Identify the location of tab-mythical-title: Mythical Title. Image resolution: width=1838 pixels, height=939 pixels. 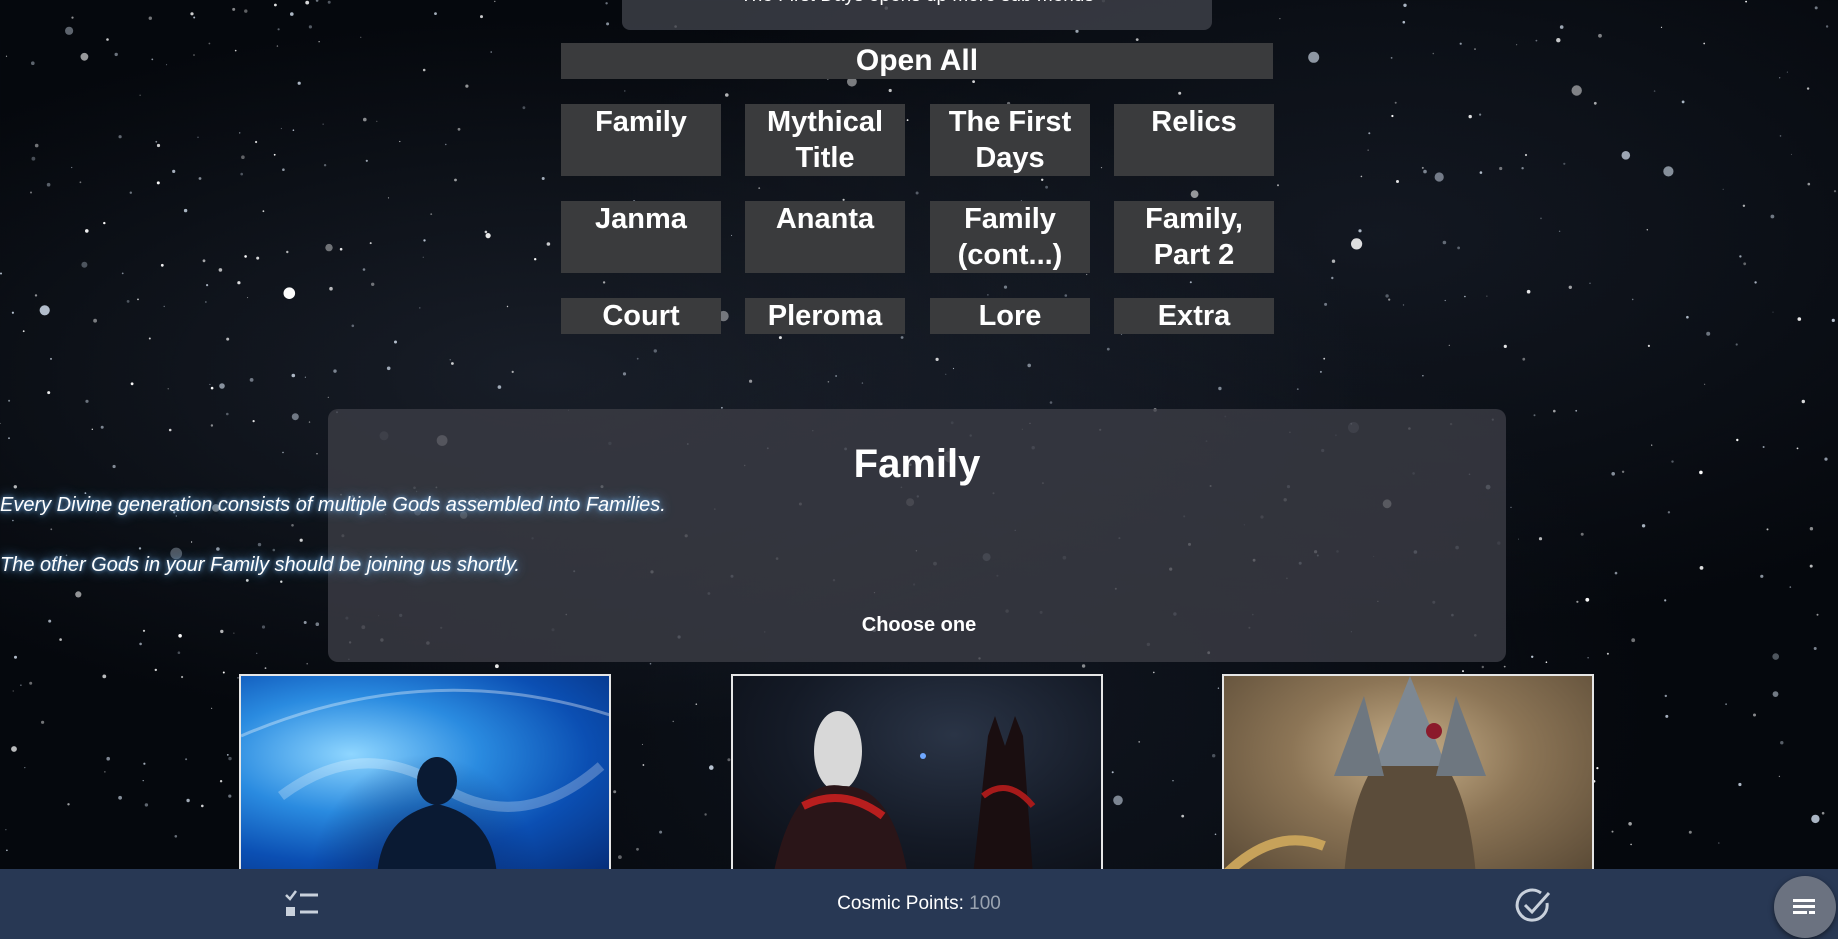
(825, 140).